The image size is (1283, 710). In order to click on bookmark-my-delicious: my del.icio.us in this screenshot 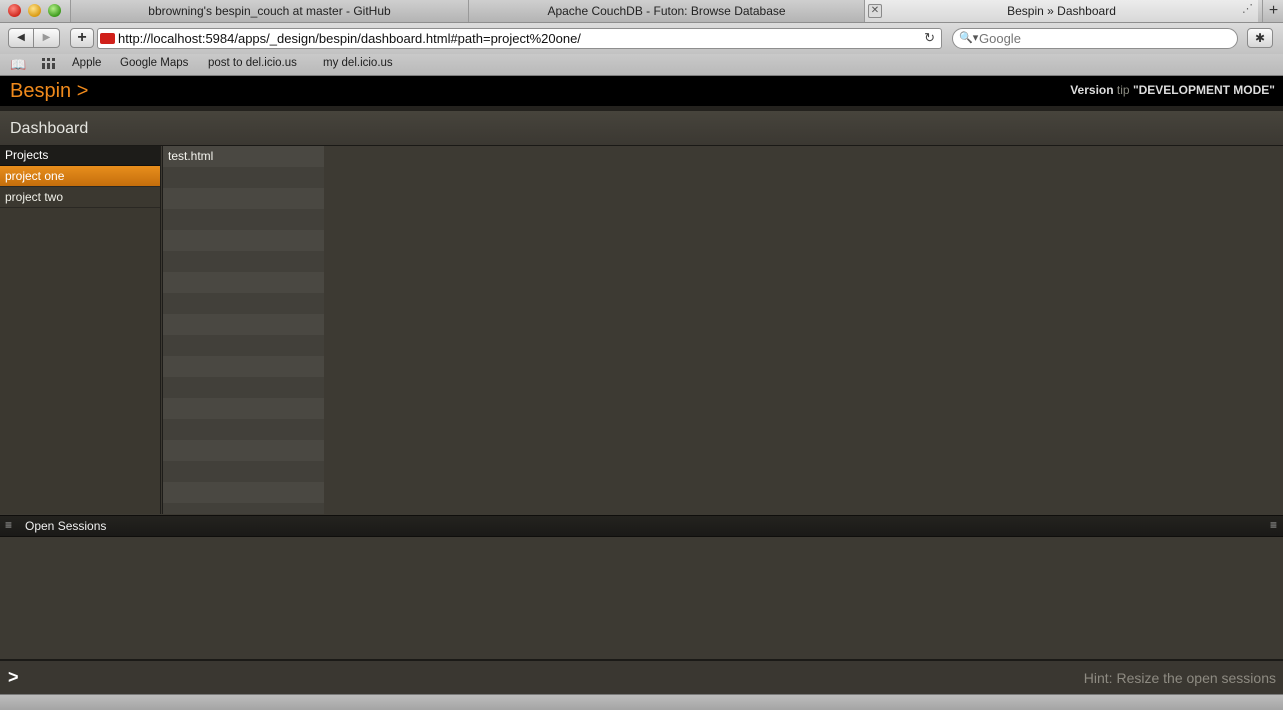, I will do `click(358, 63)`.